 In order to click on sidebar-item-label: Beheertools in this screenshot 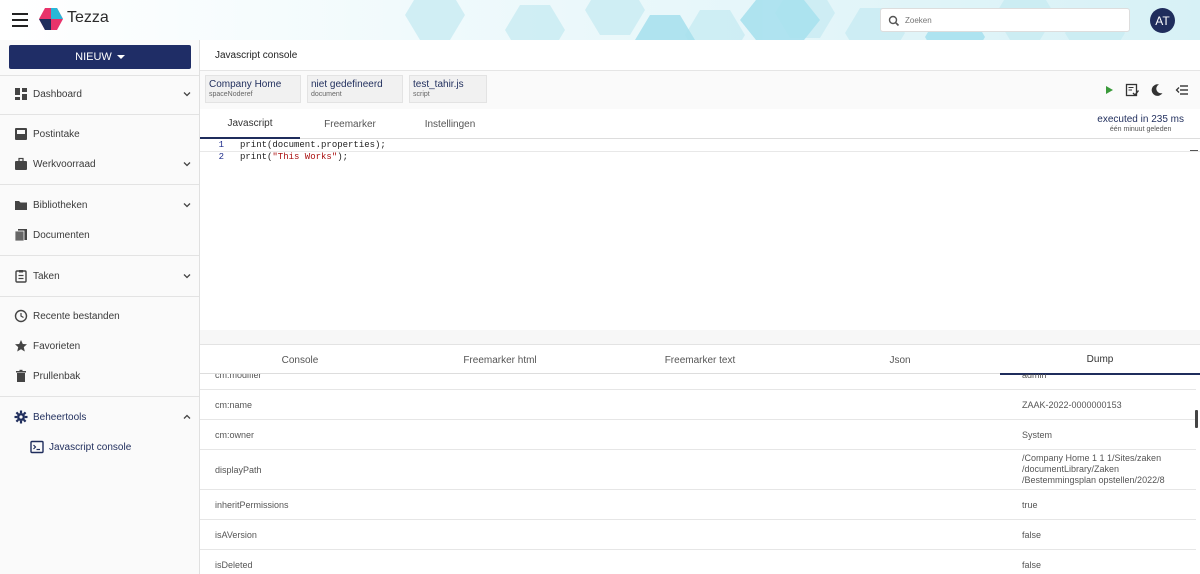, I will do `click(60, 417)`.